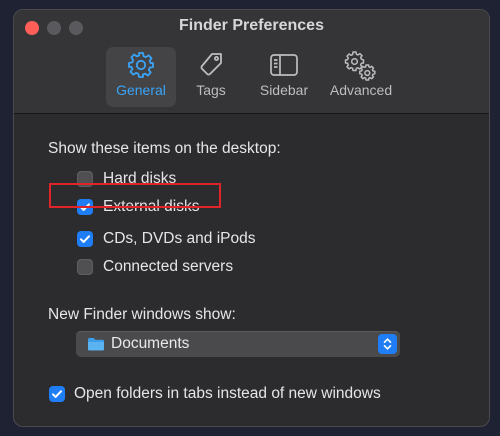 The height and width of the screenshot is (436, 500). What do you see at coordinates (361, 90) in the screenshot?
I see `tab-advanced-label: Advanced` at bounding box center [361, 90].